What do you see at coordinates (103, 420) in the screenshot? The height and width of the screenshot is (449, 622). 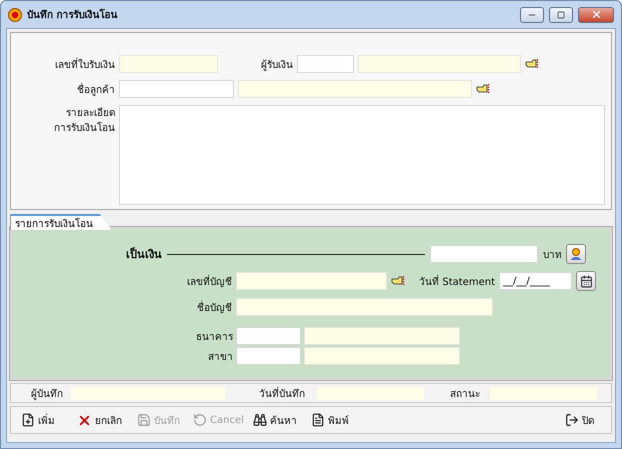 I see `toolbar-button: ยกเลิก` at bounding box center [103, 420].